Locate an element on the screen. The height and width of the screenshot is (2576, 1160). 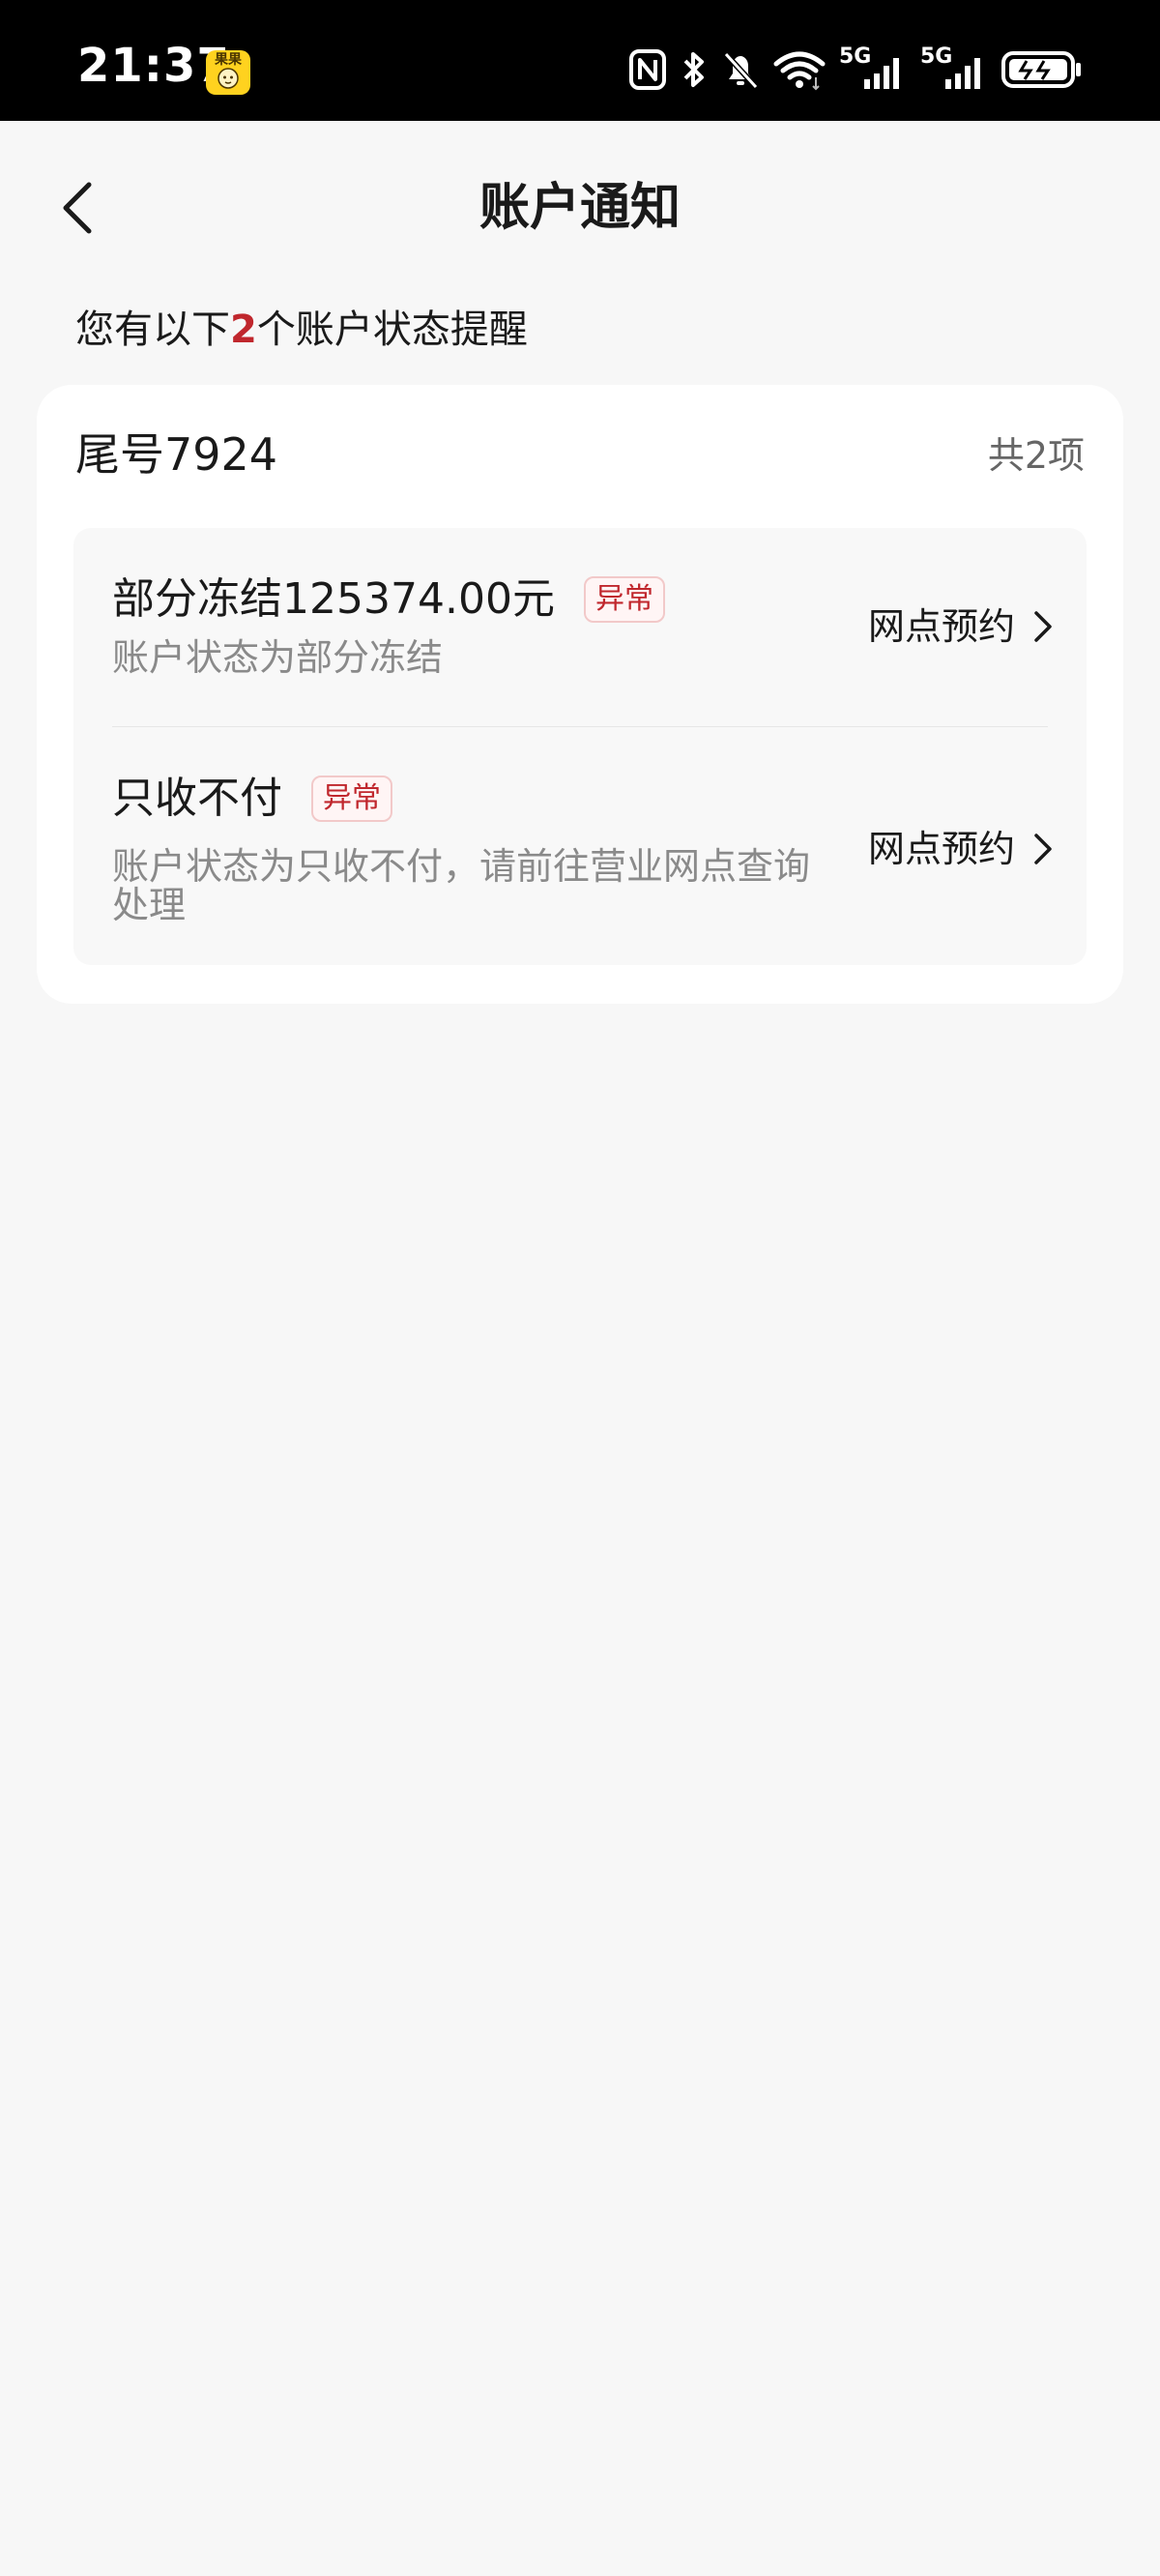
notification-summary: 您有以下2个账户状态提醒 is located at coordinates (302, 330).